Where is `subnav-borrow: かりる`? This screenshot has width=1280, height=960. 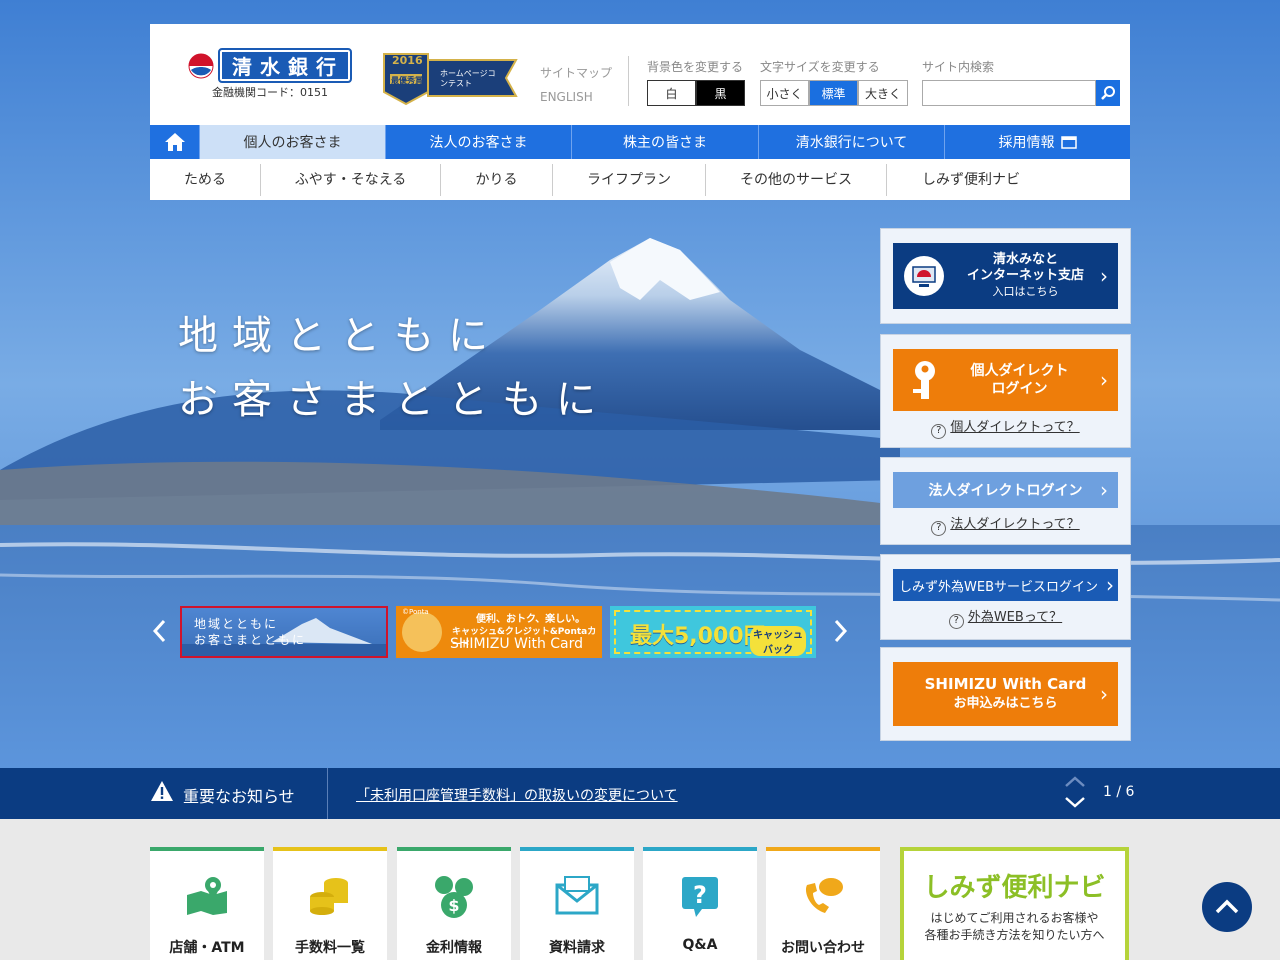 subnav-borrow: かりる is located at coordinates (497, 179).